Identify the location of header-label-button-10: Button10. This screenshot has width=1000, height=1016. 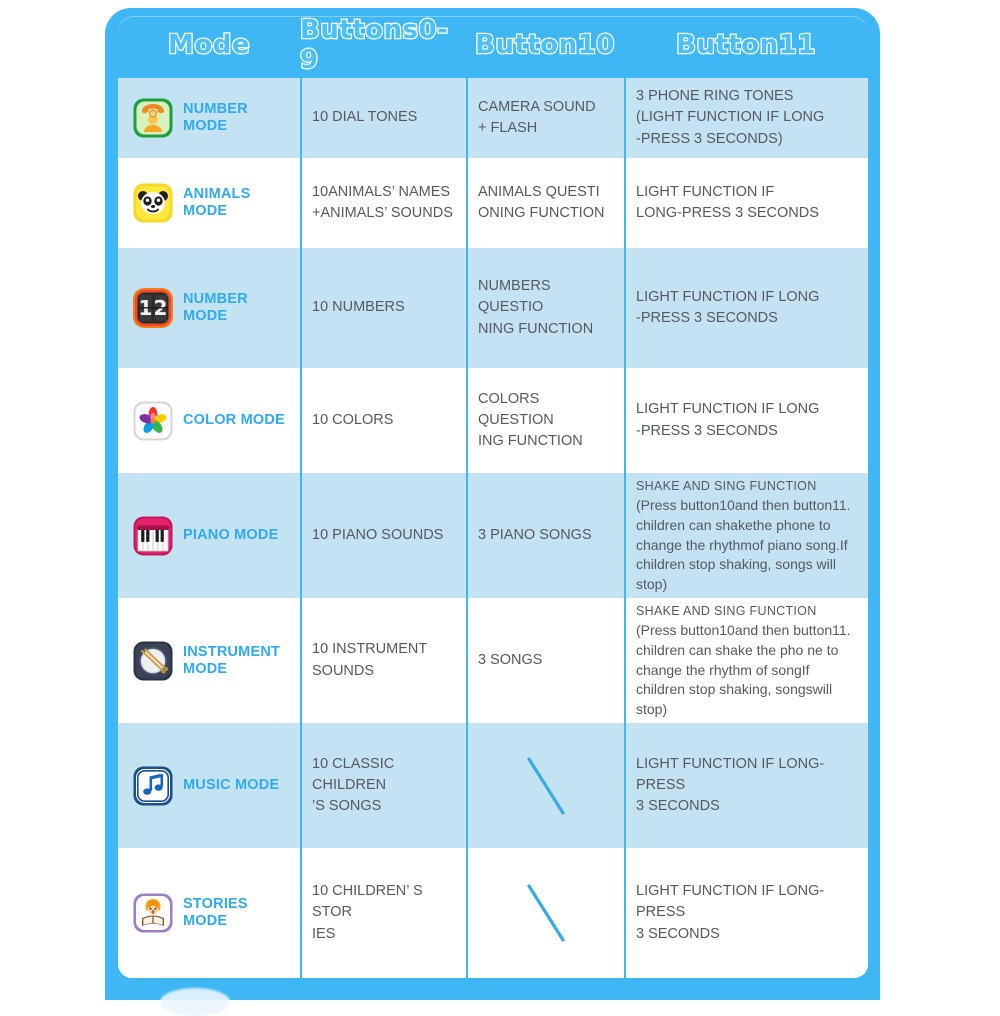
(545, 45).